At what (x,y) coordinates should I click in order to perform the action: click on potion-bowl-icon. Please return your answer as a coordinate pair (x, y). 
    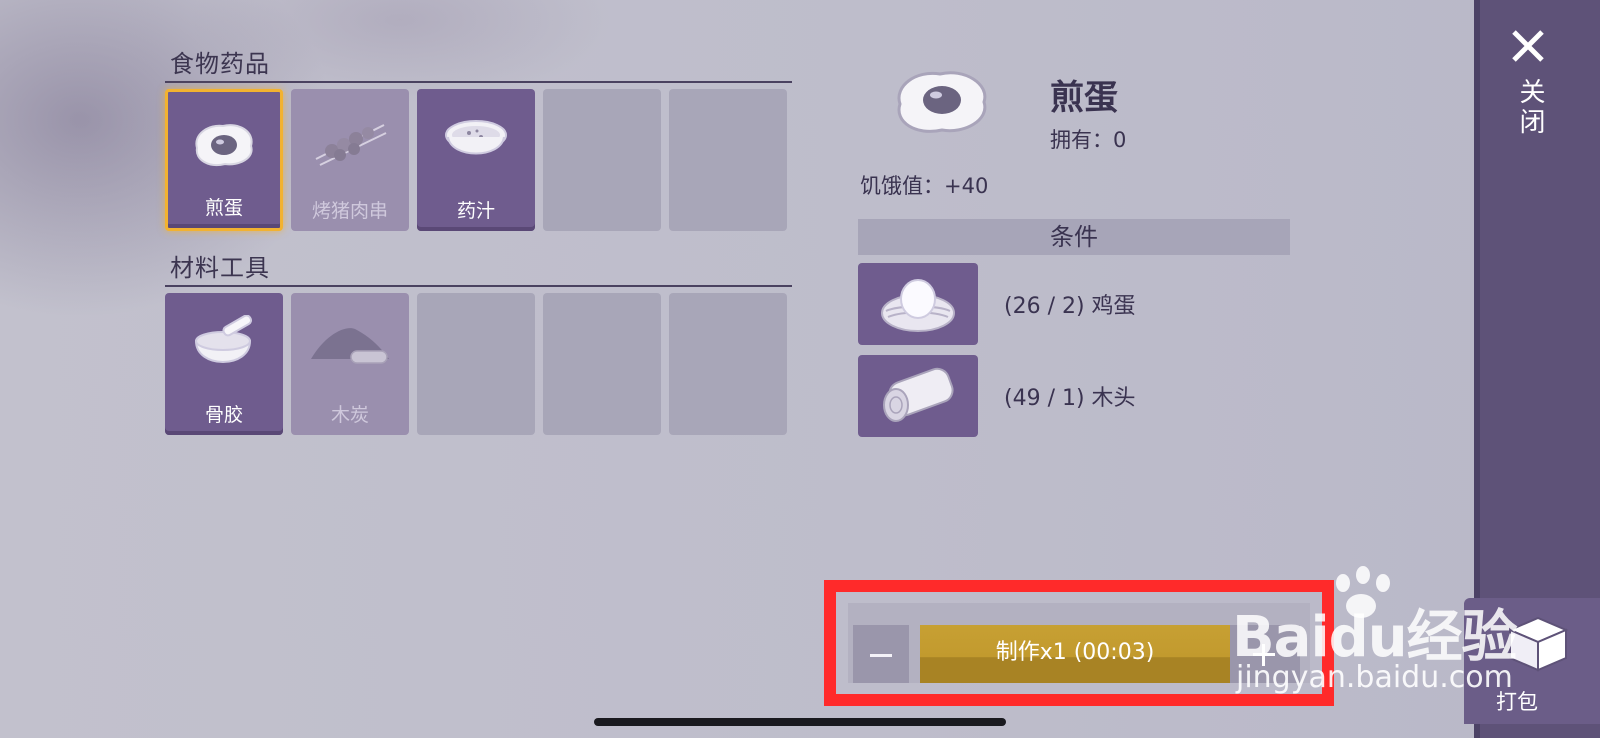
    Looking at the image, I should click on (476, 137).